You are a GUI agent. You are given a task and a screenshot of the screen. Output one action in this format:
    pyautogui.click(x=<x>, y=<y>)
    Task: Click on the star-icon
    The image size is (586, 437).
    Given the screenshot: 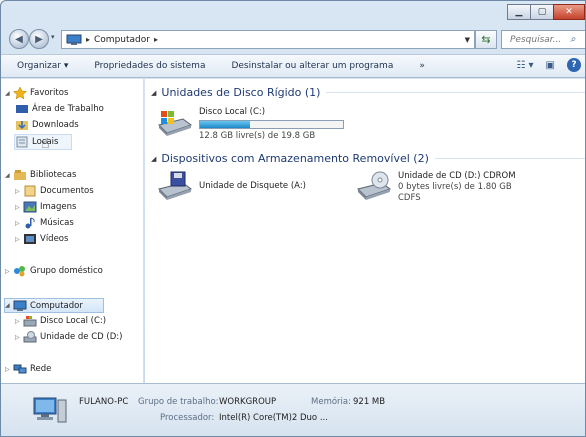 What is the action you would take?
    pyautogui.click(x=20, y=93)
    